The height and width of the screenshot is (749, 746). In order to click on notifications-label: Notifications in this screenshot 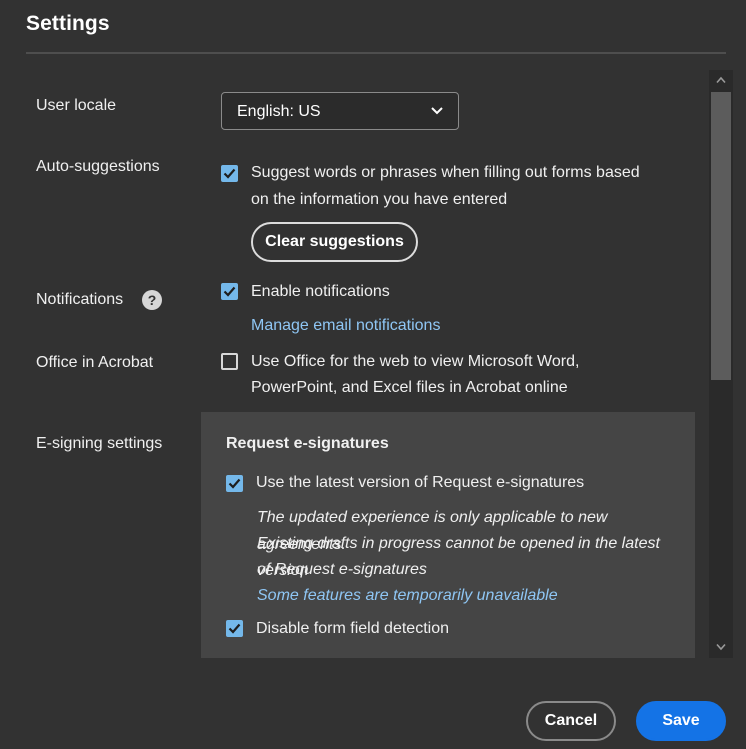, I will do `click(80, 299)`.